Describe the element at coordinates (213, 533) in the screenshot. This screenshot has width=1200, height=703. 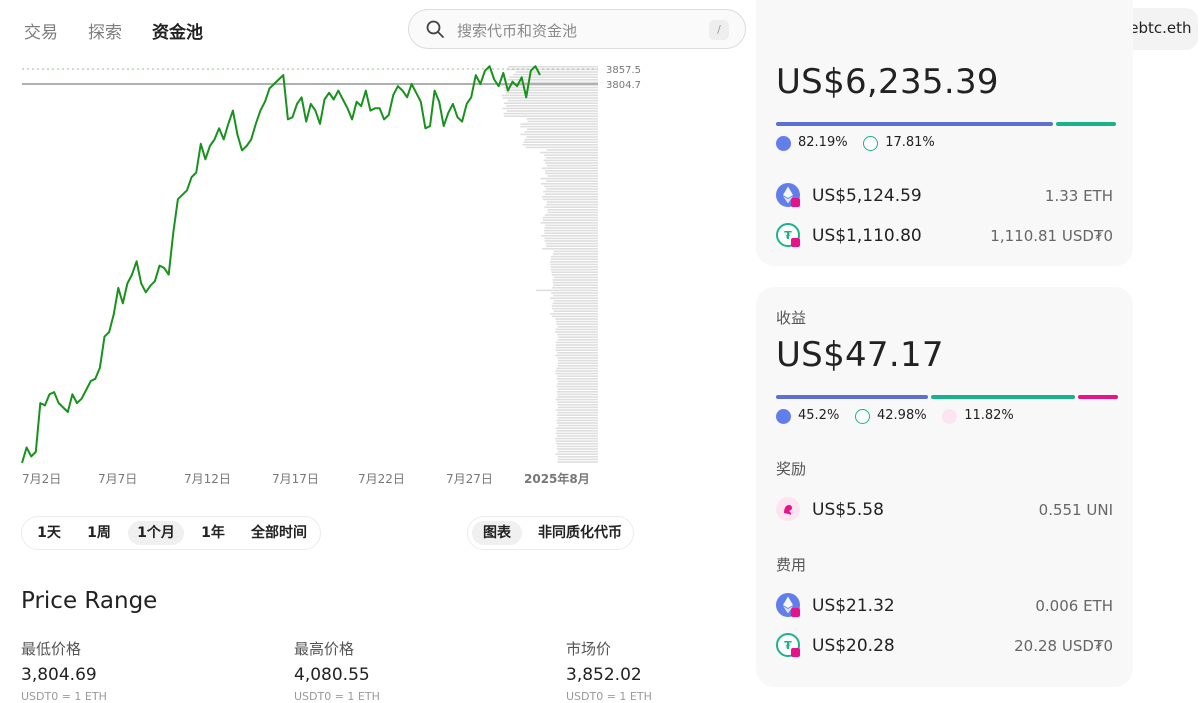
I see `range-1y-button: 1年` at that location.